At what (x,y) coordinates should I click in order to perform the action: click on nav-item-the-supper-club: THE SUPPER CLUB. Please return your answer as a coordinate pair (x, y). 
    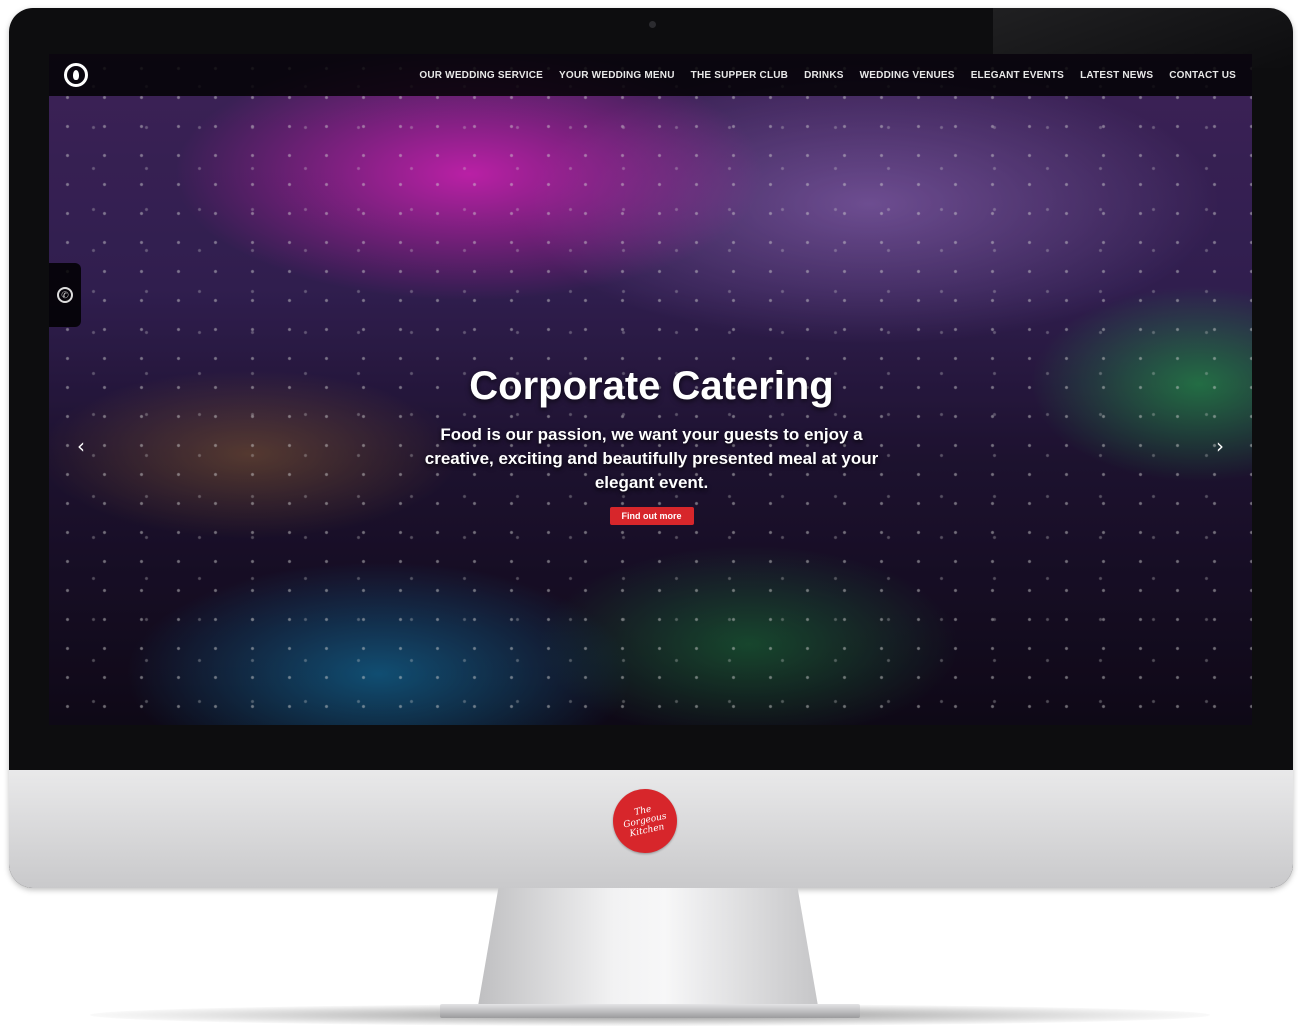
    Looking at the image, I should click on (739, 75).